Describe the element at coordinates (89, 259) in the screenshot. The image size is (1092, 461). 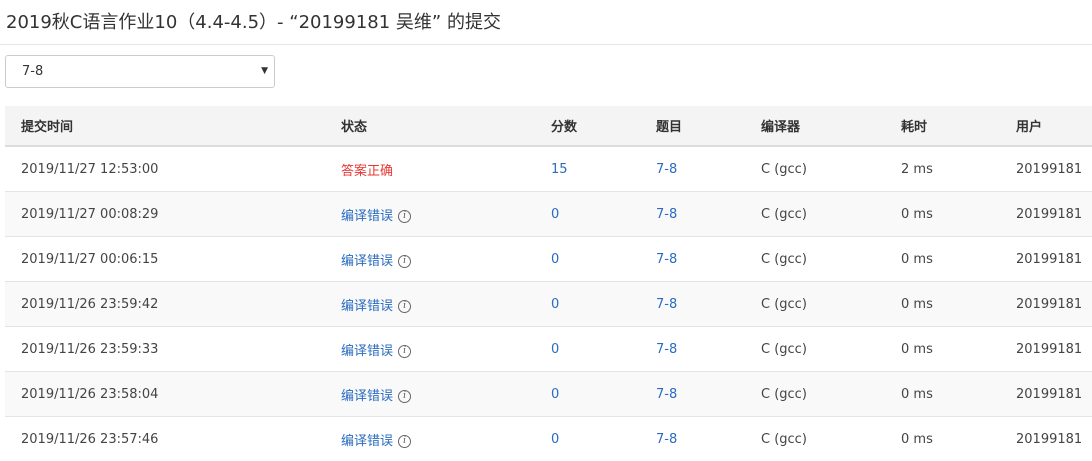
I see `submission-time: 2019/11/27 00:06:15` at that location.